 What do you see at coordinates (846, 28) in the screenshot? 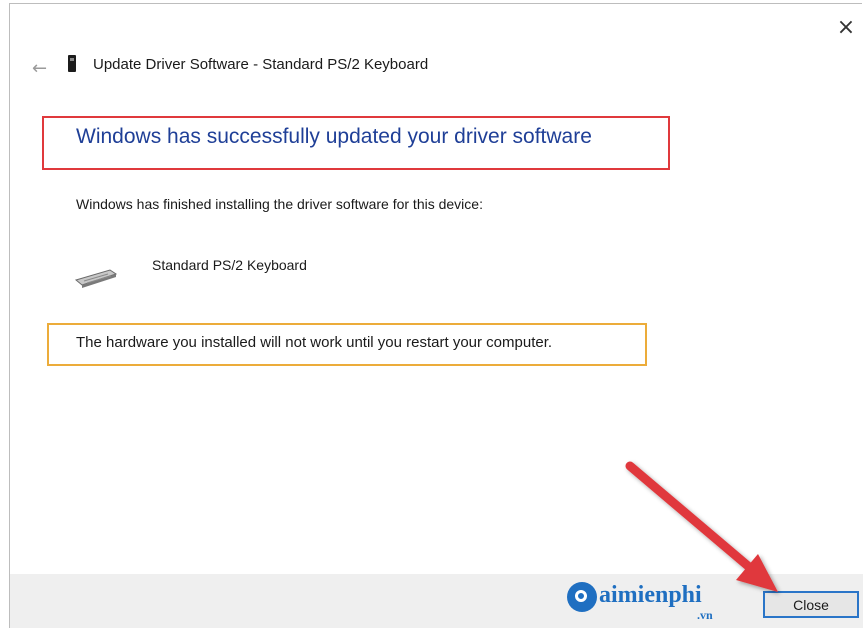
I see `close-icon: ×` at bounding box center [846, 28].